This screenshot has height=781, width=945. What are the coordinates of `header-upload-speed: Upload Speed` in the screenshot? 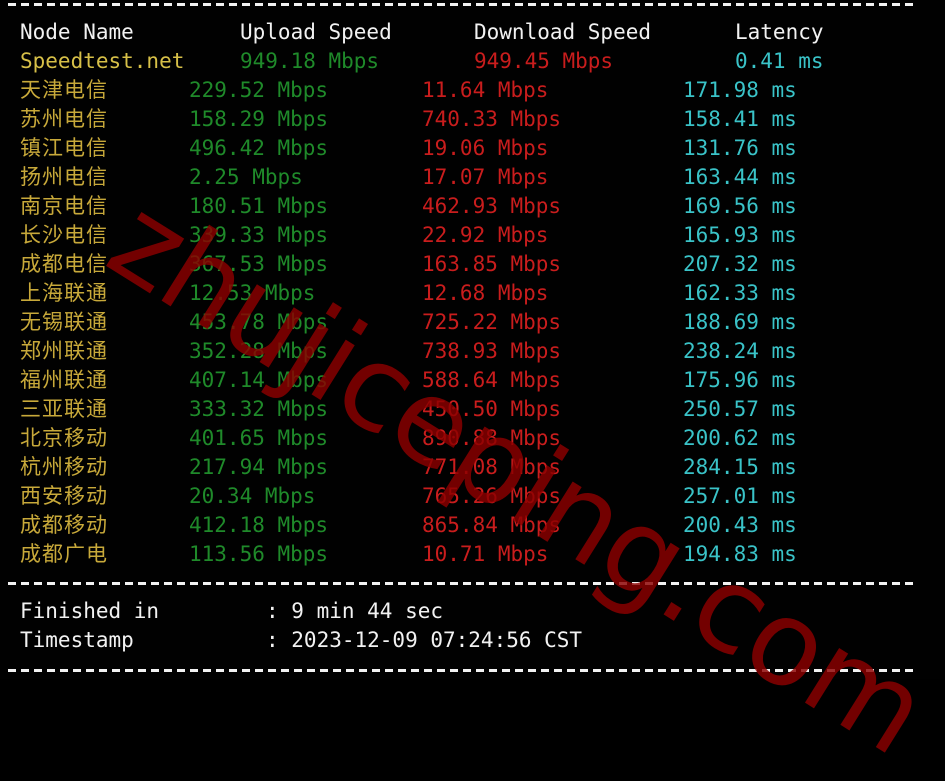 It's located at (316, 32).